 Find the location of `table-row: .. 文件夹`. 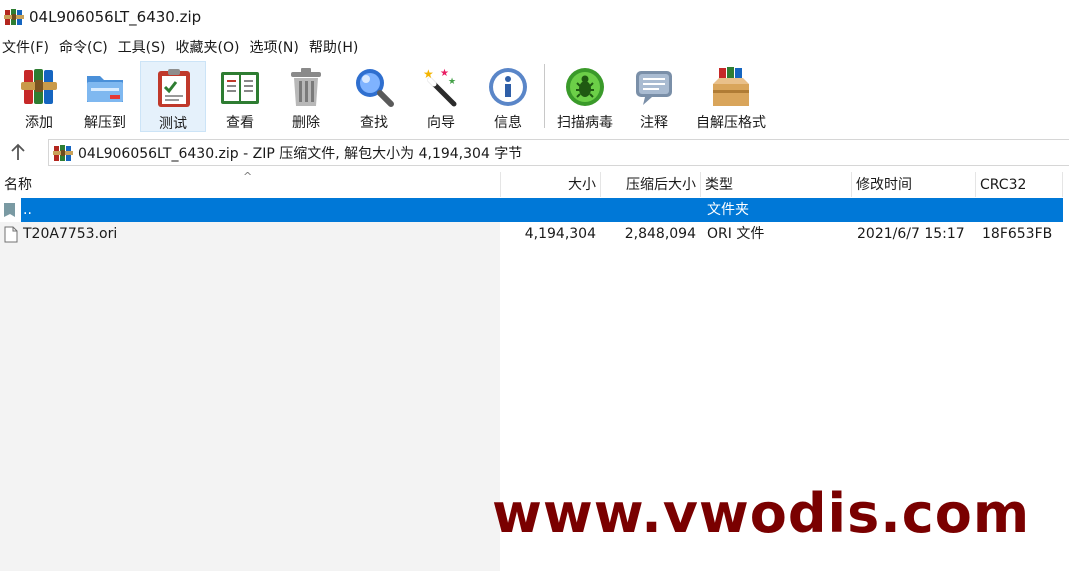

table-row: .. 文件夹 is located at coordinates (534, 210).